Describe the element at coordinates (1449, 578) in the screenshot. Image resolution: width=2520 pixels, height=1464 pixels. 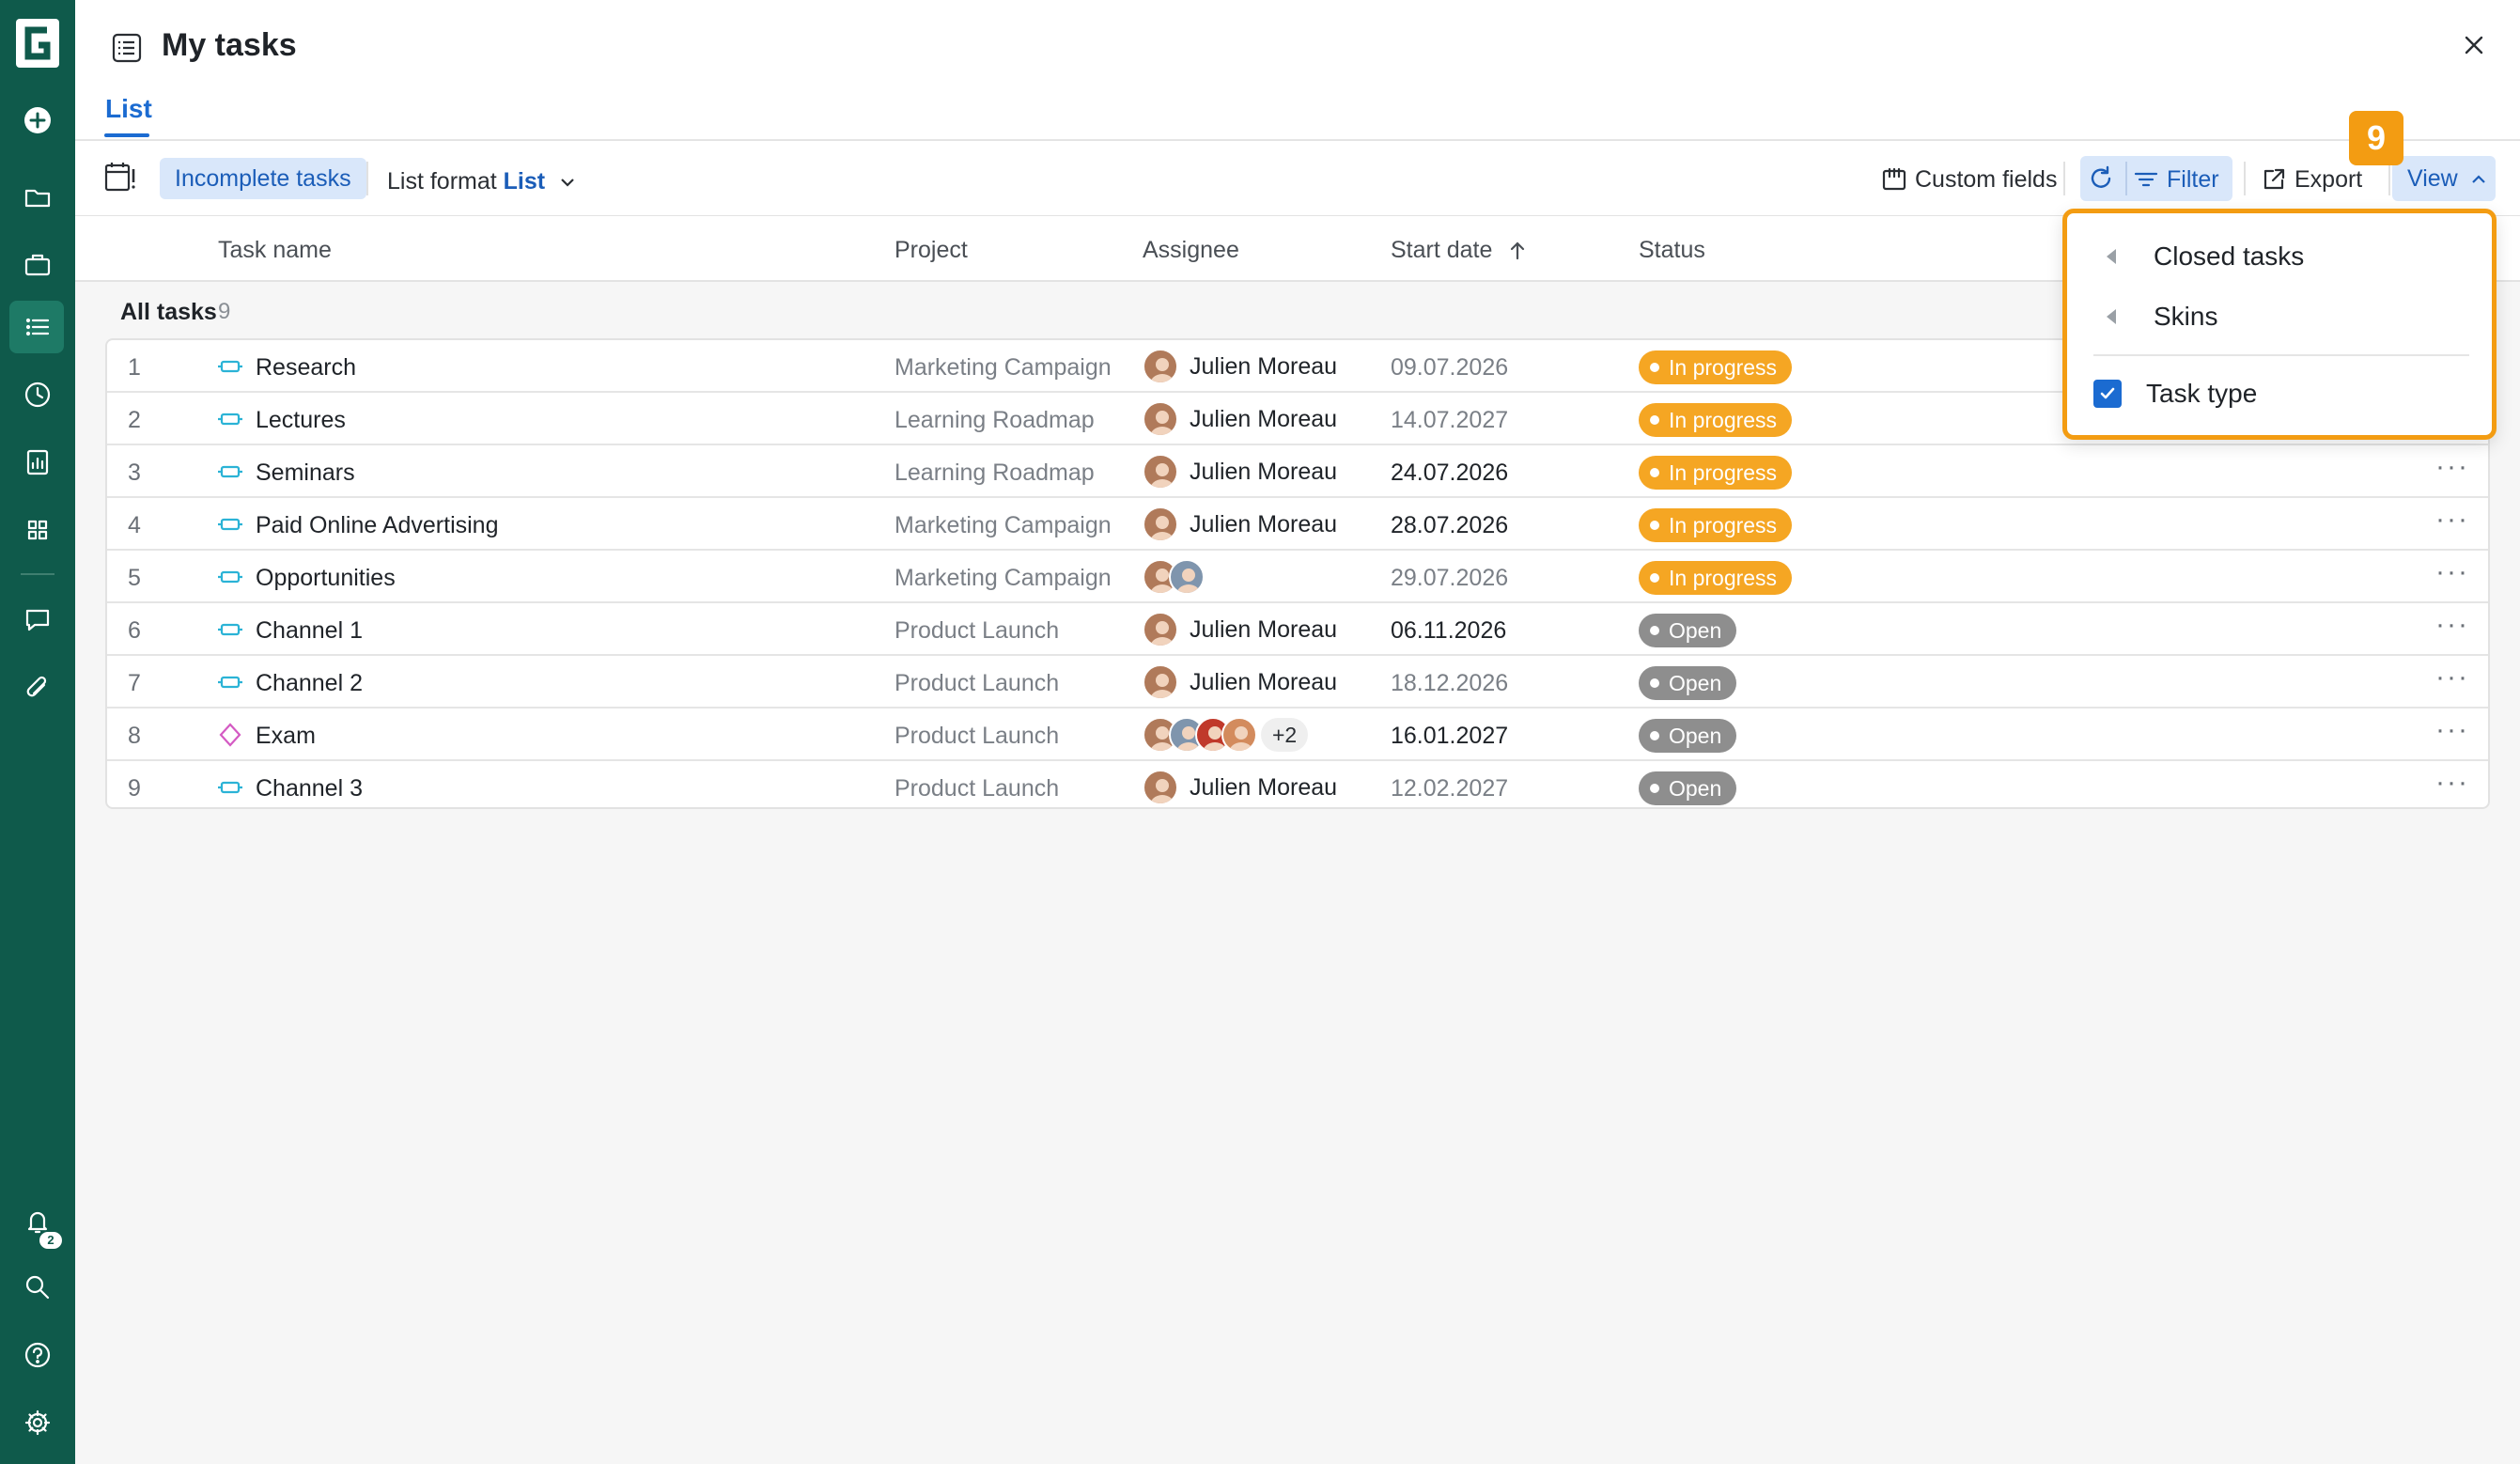
I see `start-date: 29.07.2026` at that location.